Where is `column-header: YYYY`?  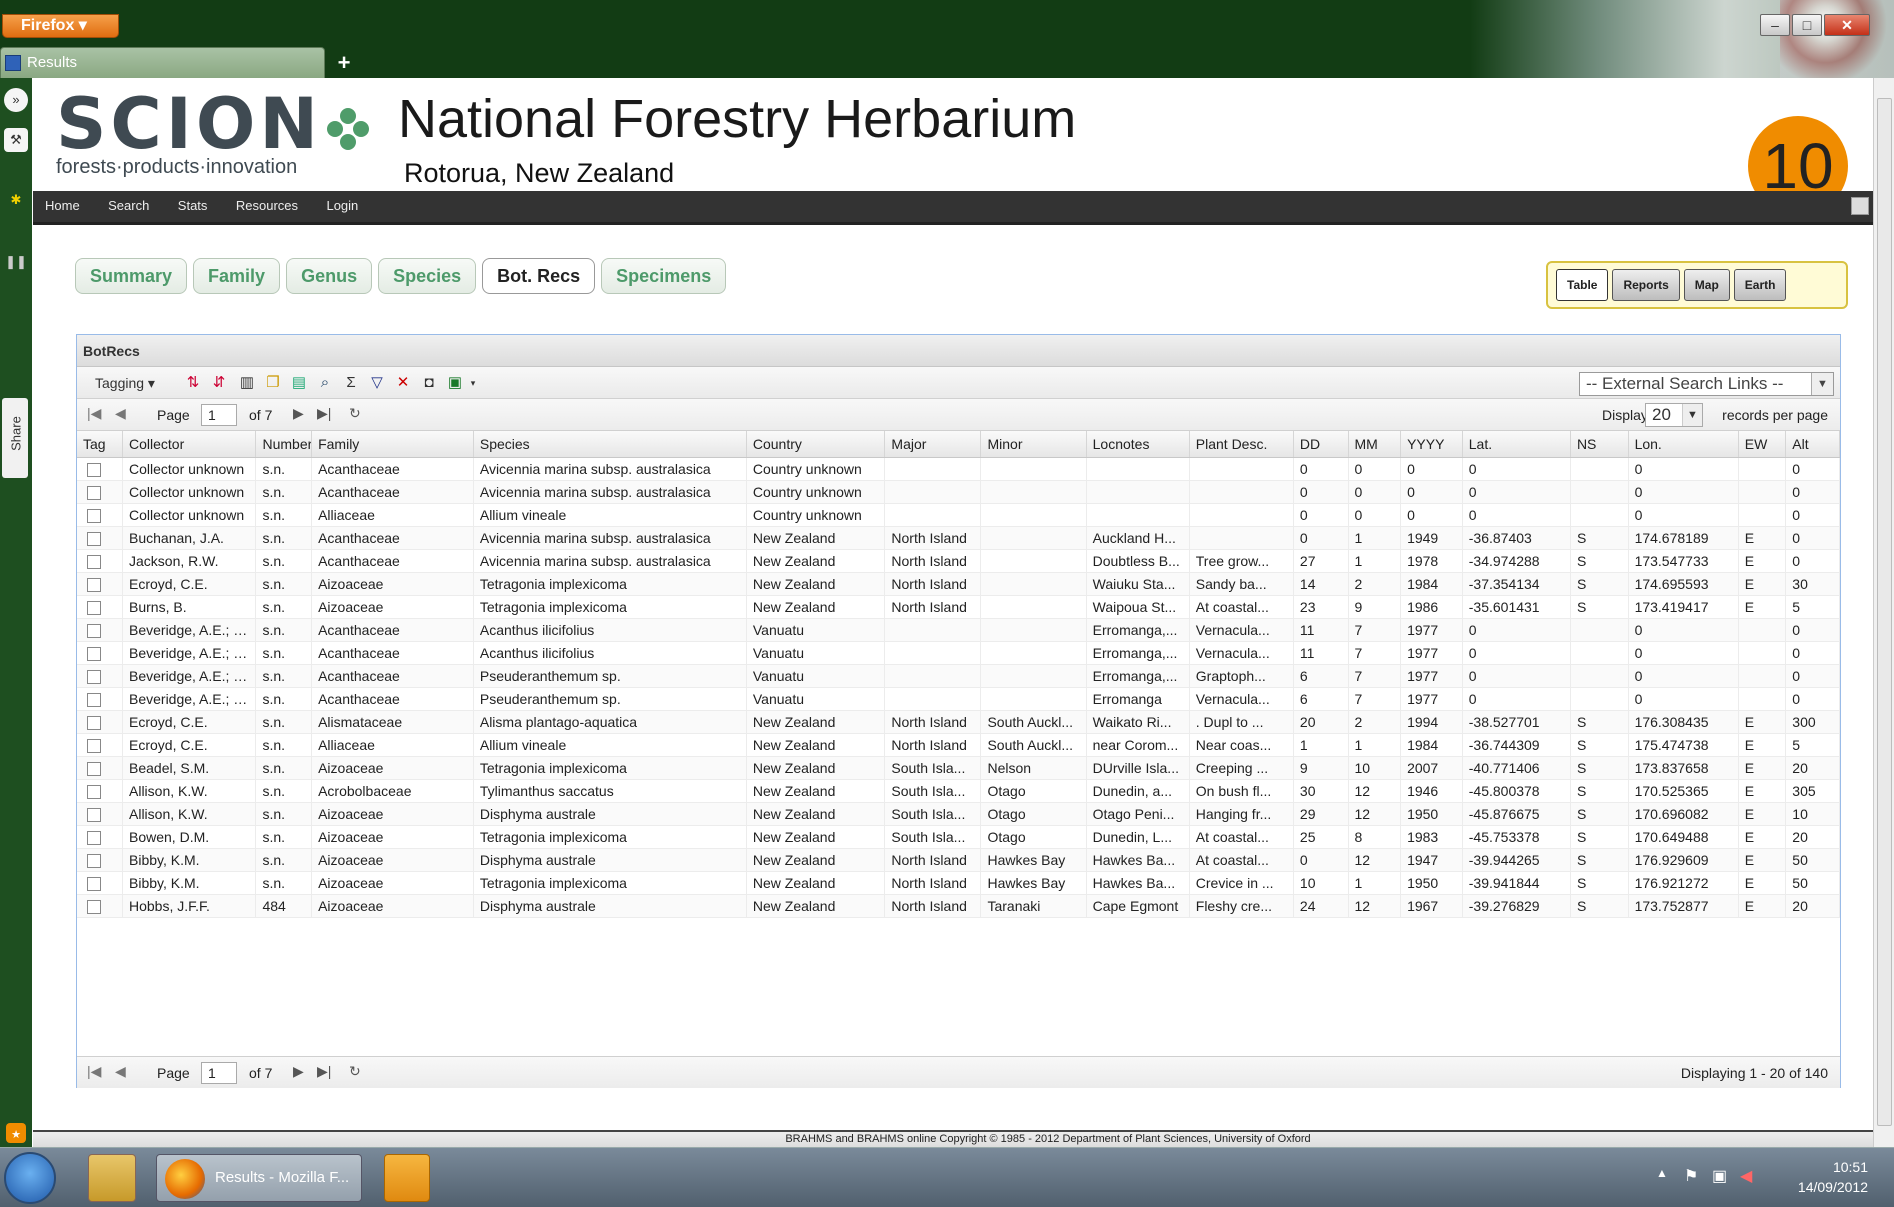
column-header: YYYY is located at coordinates (1431, 444).